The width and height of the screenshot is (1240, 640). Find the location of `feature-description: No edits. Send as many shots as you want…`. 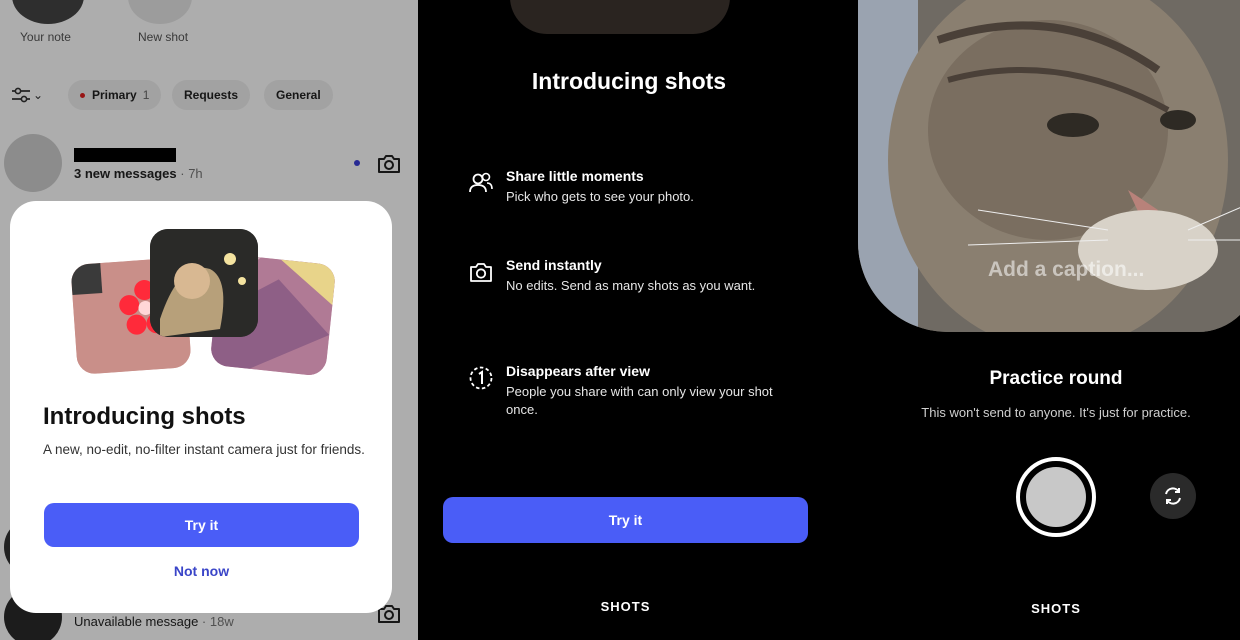

feature-description: No edits. Send as many shots as you want… is located at coordinates (631, 285).